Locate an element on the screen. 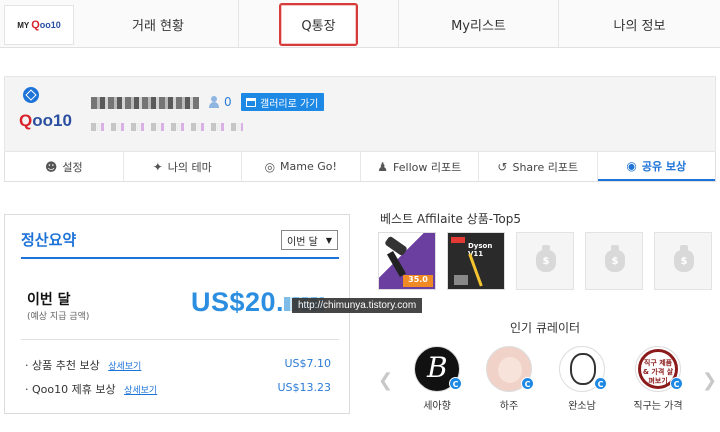  nav-tab-label: 나의 정보 is located at coordinates (639, 26).